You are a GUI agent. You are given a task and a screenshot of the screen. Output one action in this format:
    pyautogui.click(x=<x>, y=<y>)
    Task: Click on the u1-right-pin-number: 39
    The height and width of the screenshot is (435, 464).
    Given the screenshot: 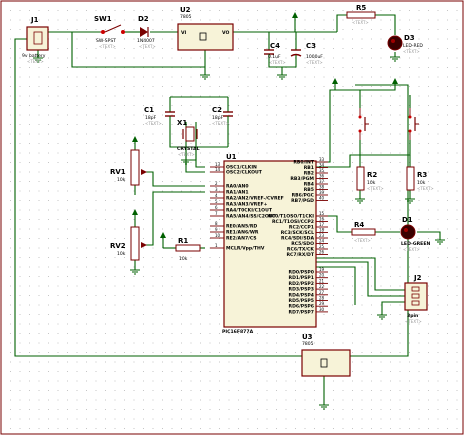 What is the action you would take?
    pyautogui.click(x=322, y=192)
    